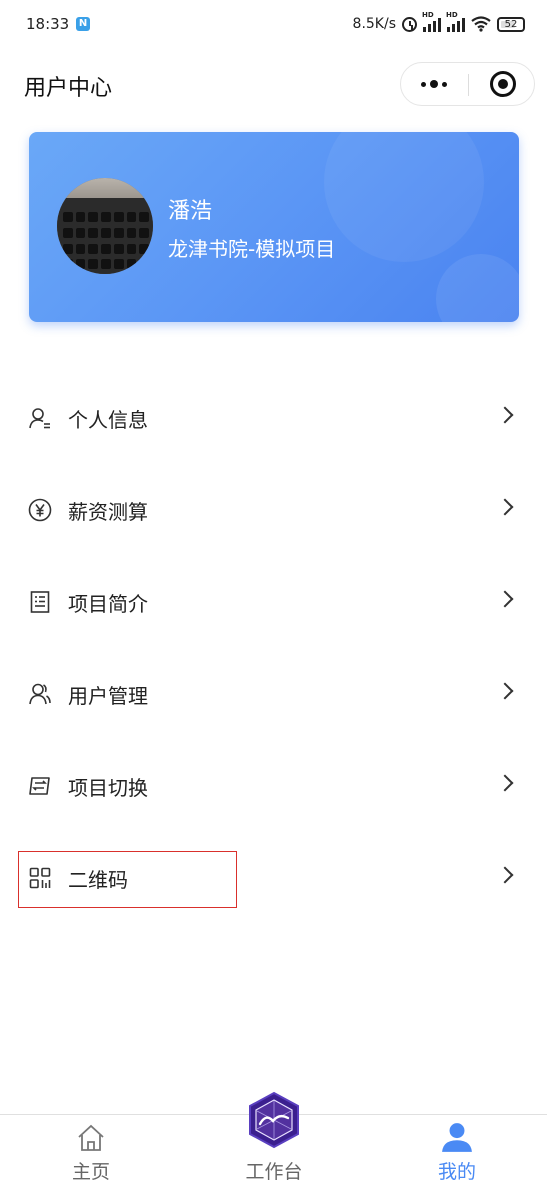  I want to click on signal-icon-2: HD, so click(455, 21).